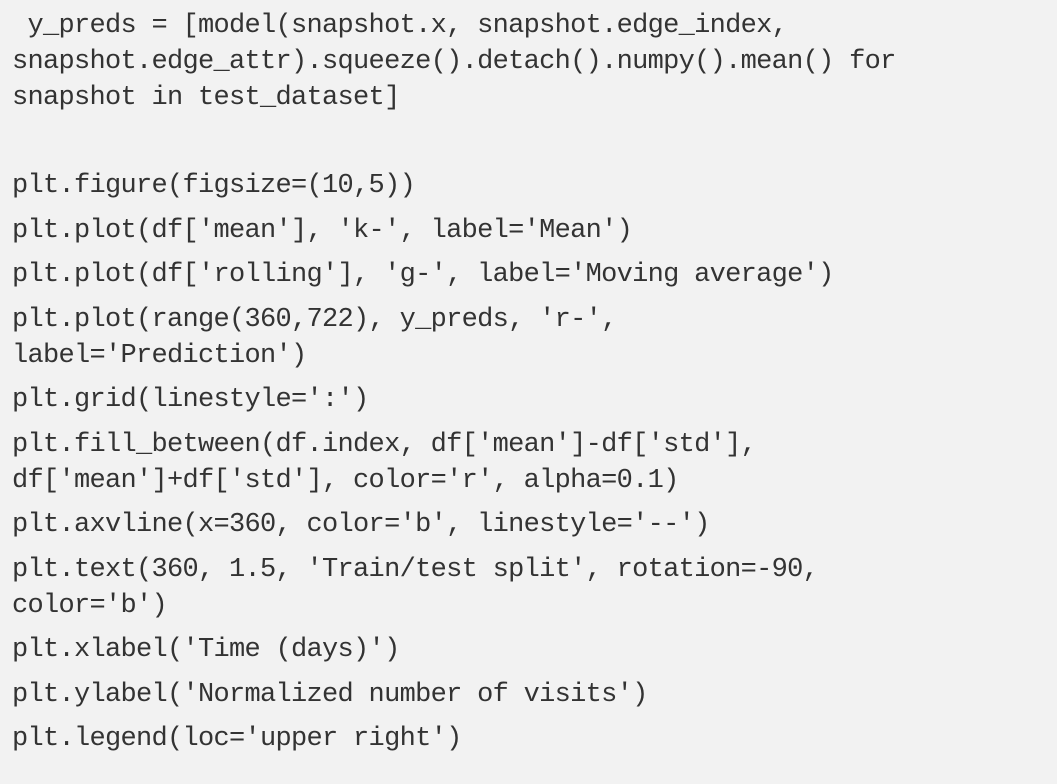 The height and width of the screenshot is (784, 1057). What do you see at coordinates (206, 650) in the screenshot?
I see `code-line: plt.xlabel('Time (days)')` at bounding box center [206, 650].